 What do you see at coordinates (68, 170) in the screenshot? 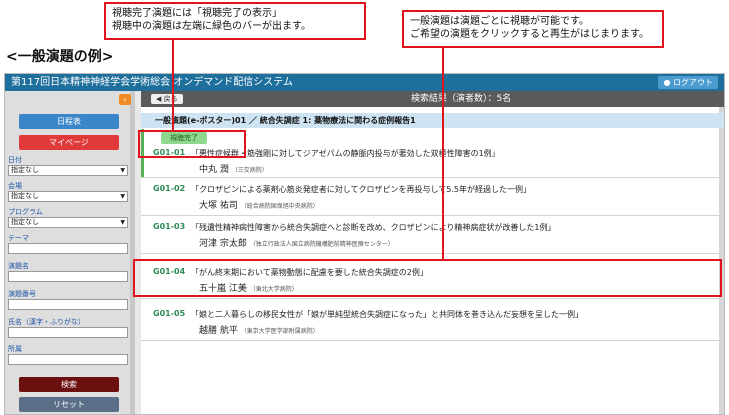
I see `filter-date-select: 指定なし ▼` at bounding box center [68, 170].